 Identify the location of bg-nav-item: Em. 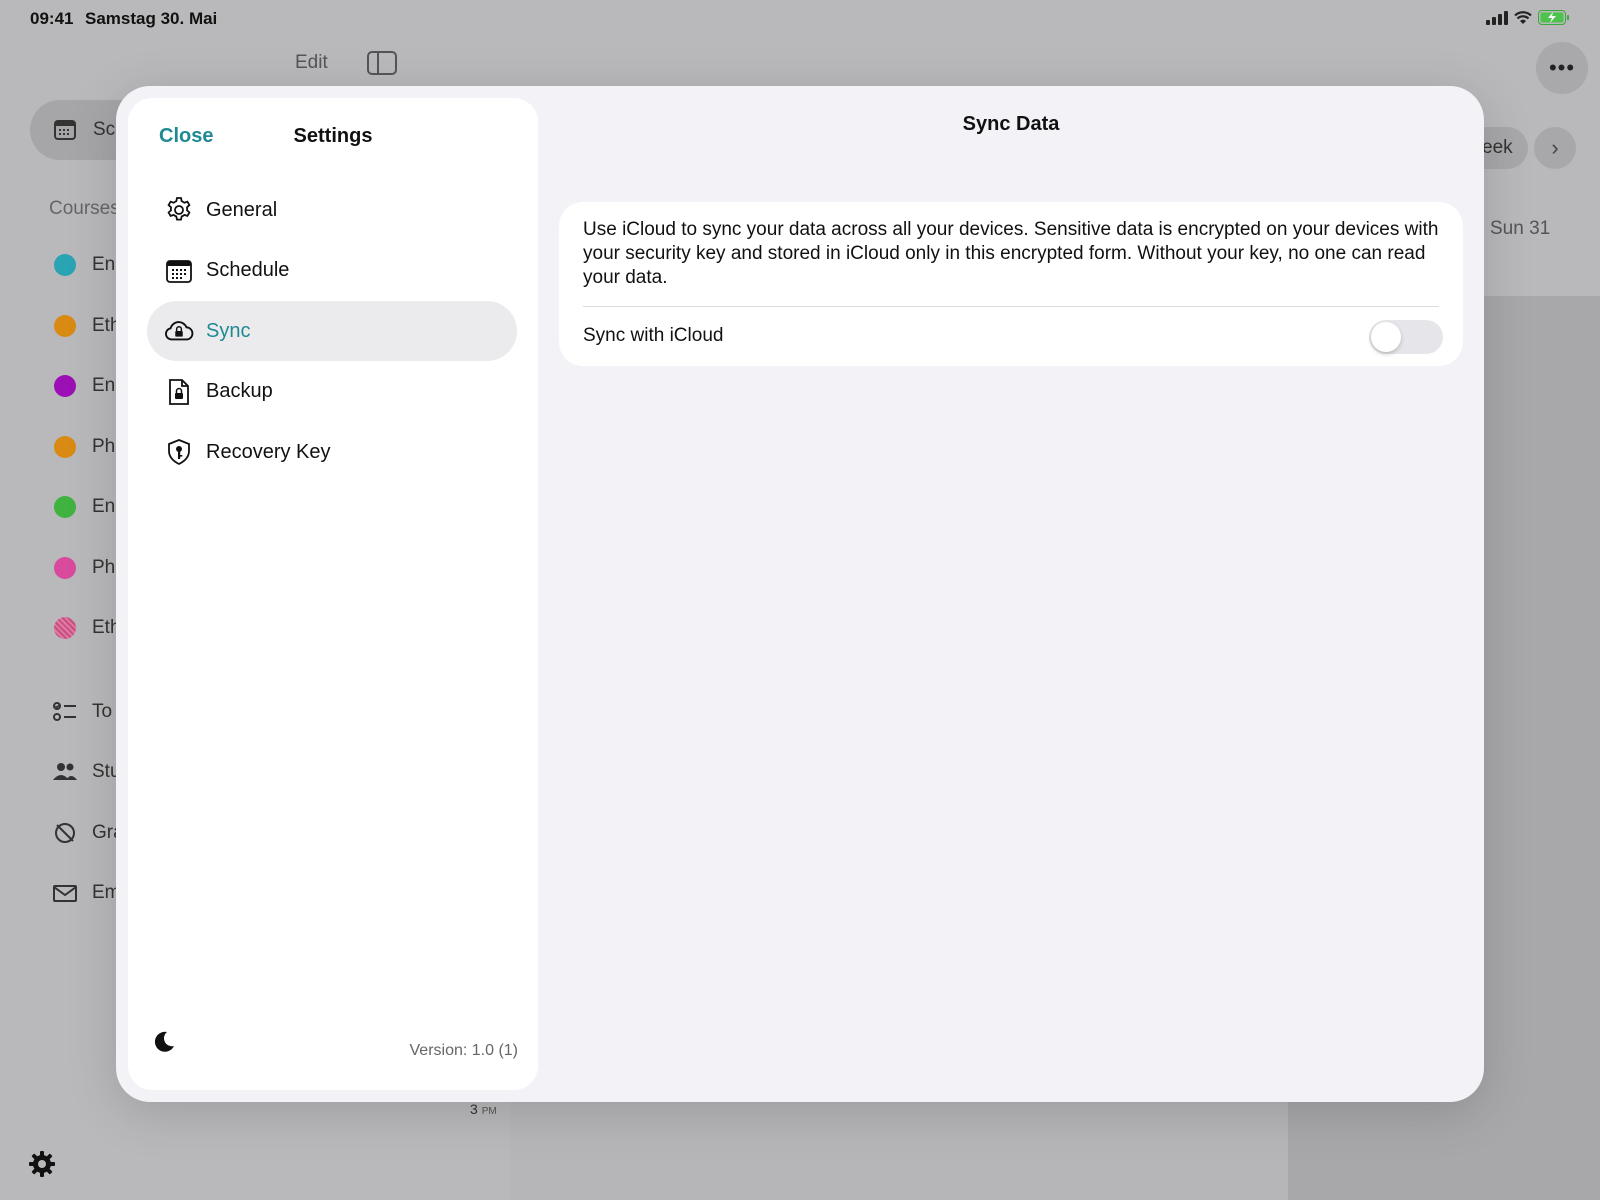
(86, 893).